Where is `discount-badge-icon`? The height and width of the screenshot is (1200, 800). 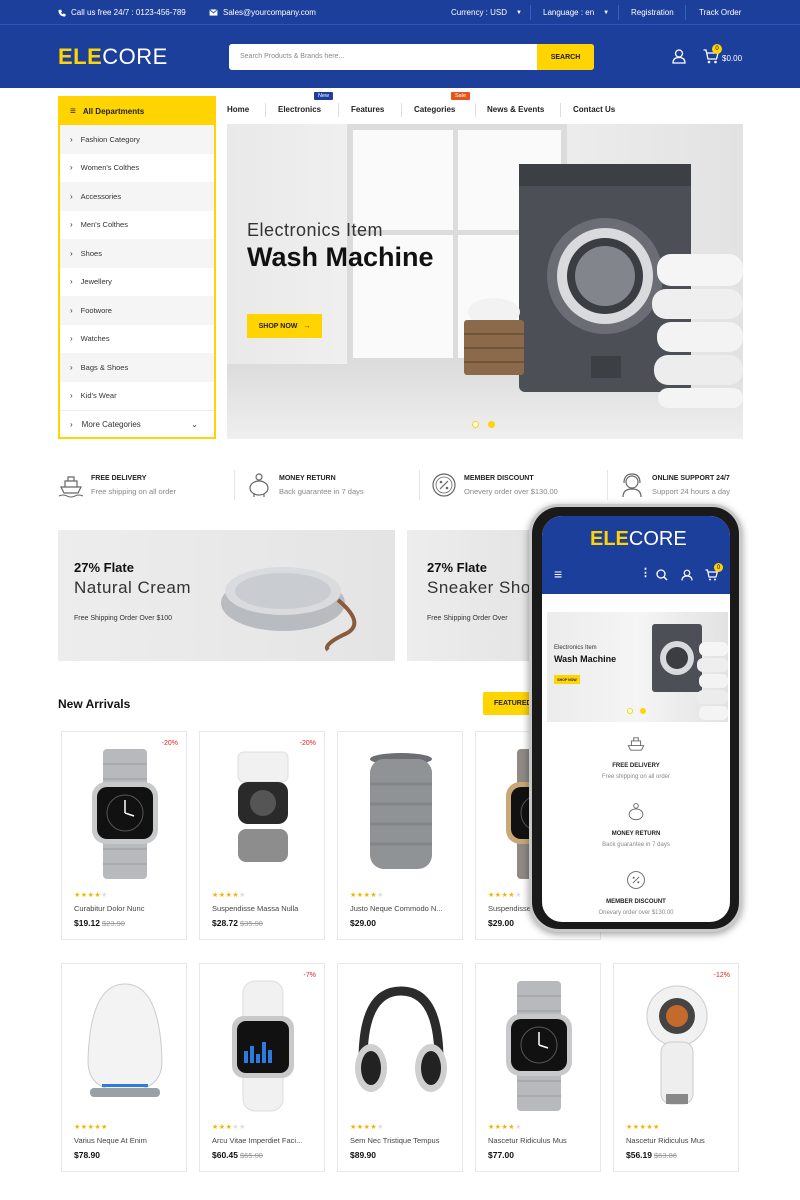 discount-badge-icon is located at coordinates (636, 880).